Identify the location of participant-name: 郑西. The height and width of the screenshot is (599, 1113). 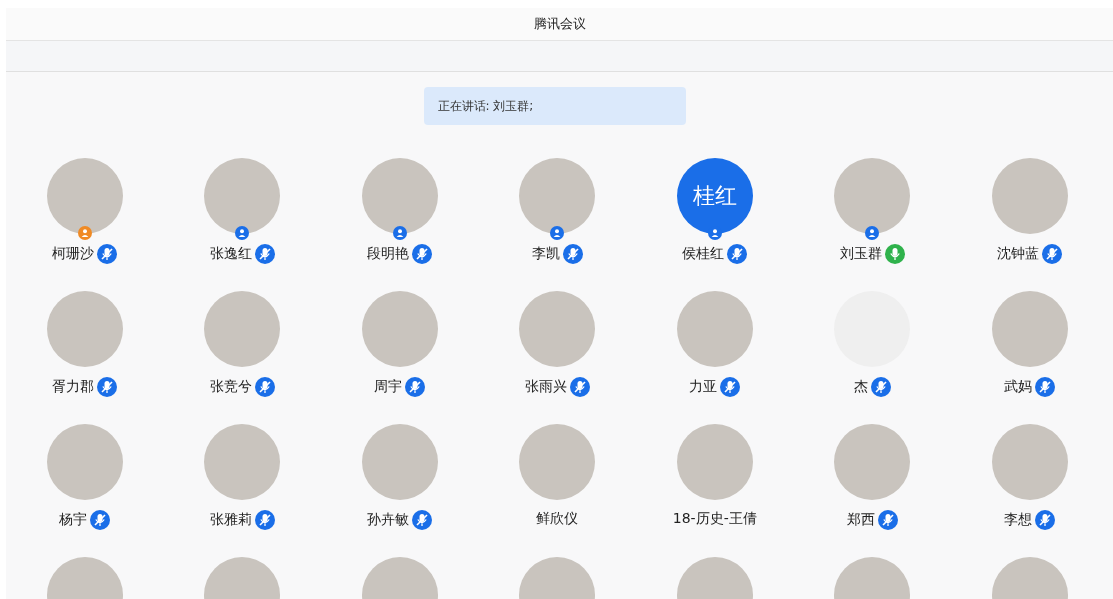
(860, 520).